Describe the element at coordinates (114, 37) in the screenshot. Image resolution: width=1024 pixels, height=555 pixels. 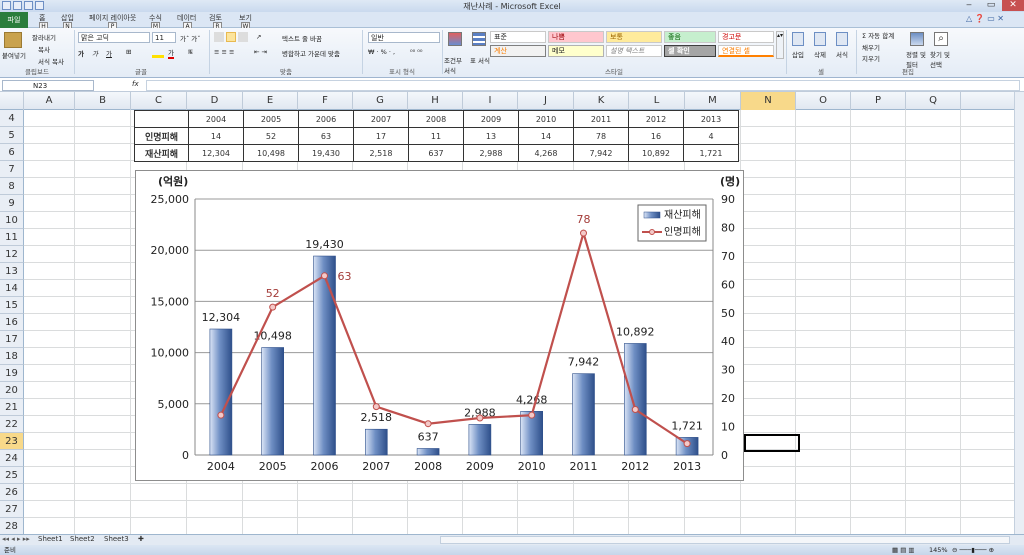
I see `font-name-select: 맑은 고딕` at that location.